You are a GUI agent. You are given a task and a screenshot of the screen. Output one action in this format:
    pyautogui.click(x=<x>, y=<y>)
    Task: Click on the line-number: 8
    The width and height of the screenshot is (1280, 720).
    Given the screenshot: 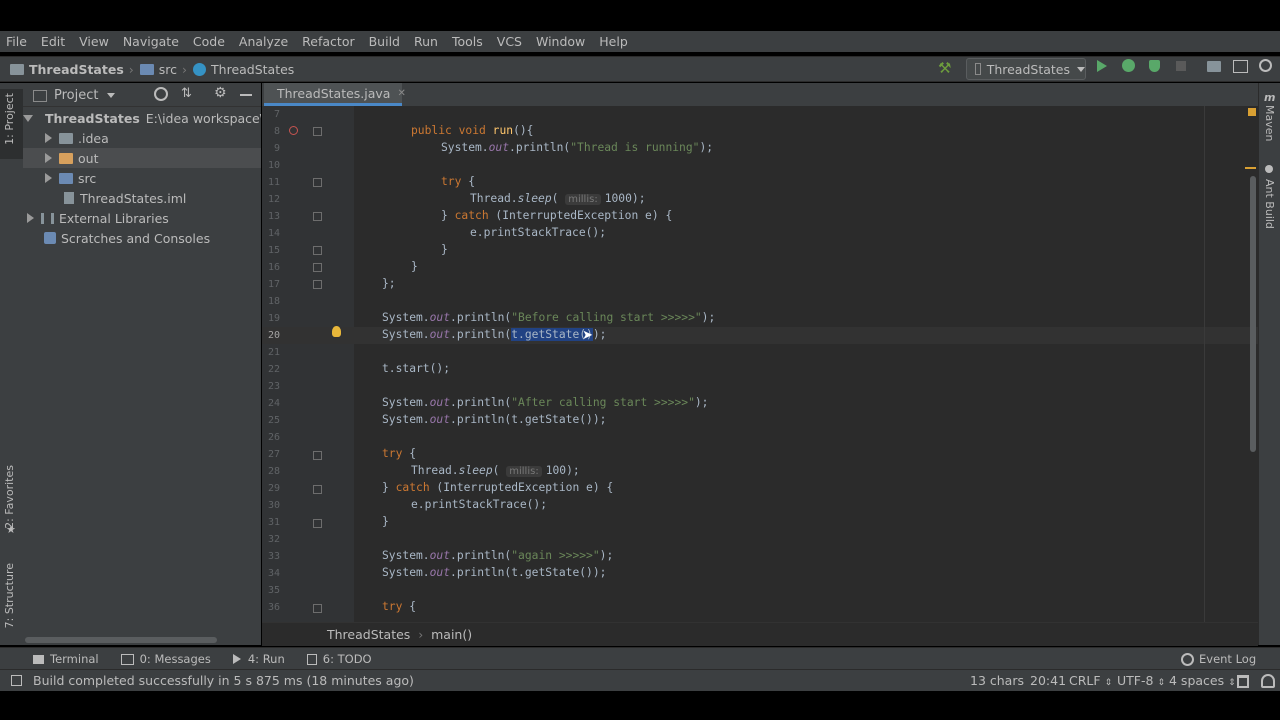 What is the action you would take?
    pyautogui.click(x=276, y=131)
    